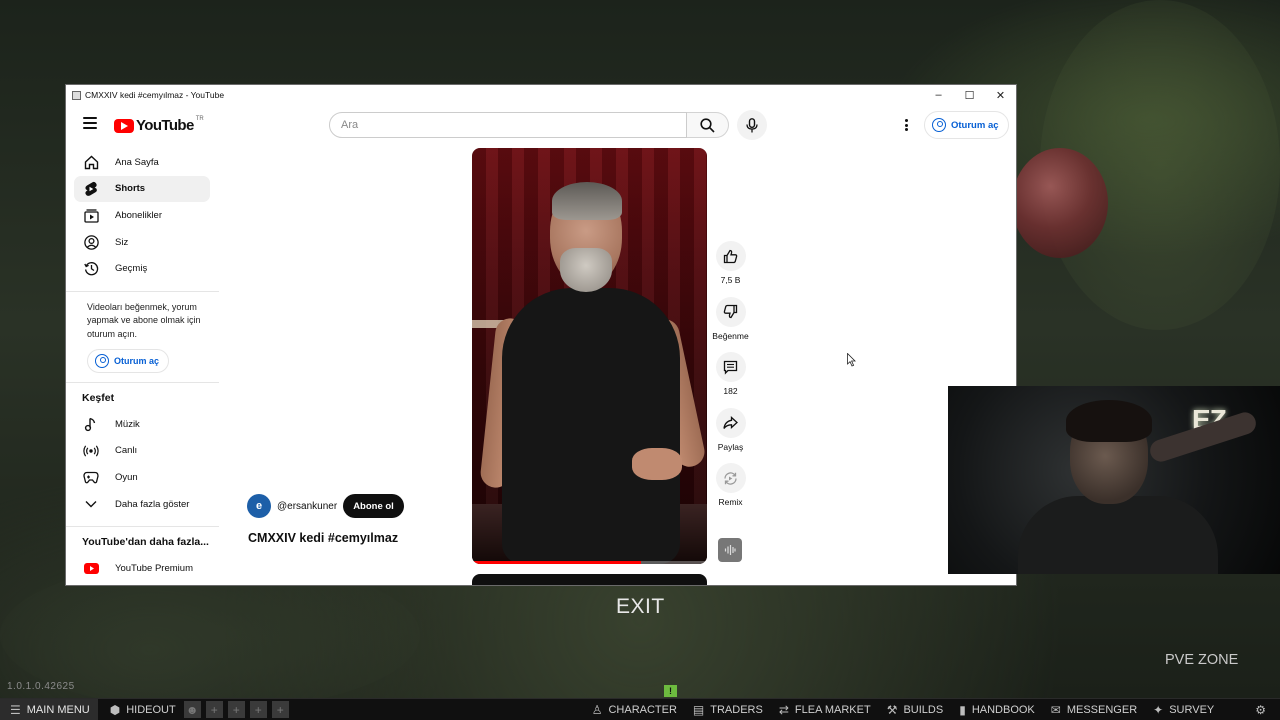  Describe the element at coordinates (541, 95) in the screenshot. I see `window-titlebar: CMXXIV kedi #cemyılmaz - YouTube` at that location.